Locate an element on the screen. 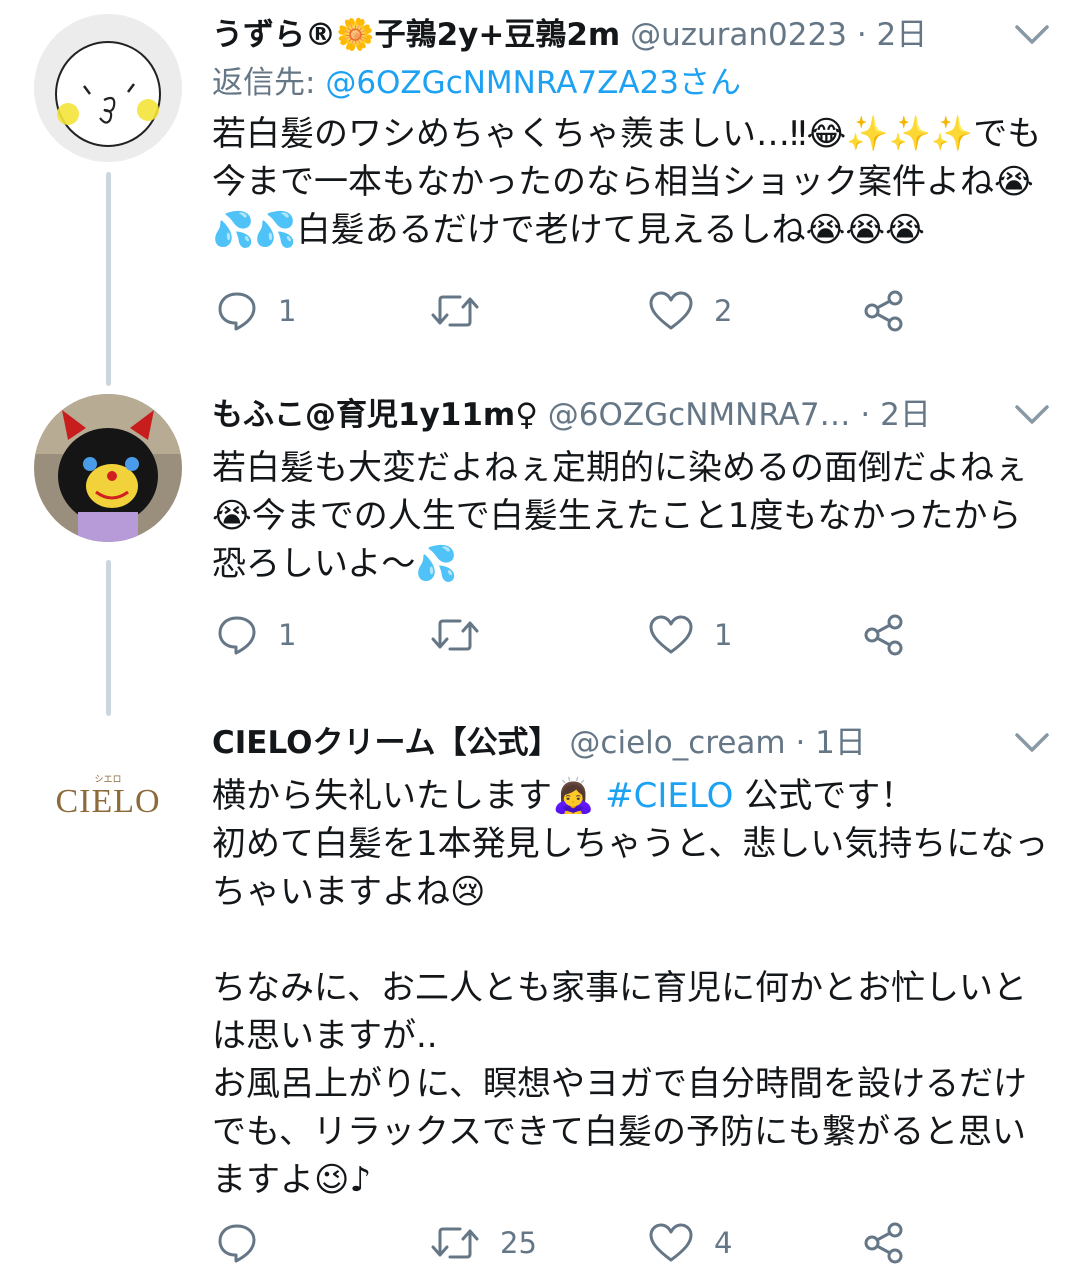 Image resolution: width=1080 pixels, height=1276 pixels. retweet-button: 25 is located at coordinates (483, 1243).